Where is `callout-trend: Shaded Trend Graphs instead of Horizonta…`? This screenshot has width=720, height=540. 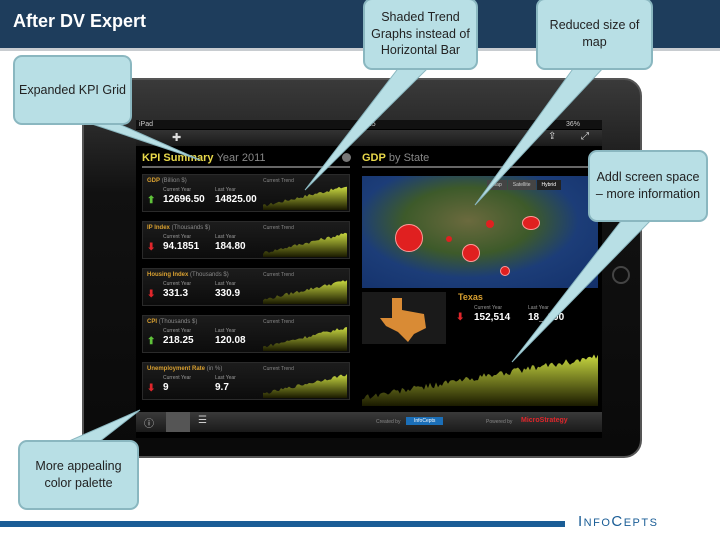 callout-trend: Shaded Trend Graphs instead of Horizonta… is located at coordinates (420, 35).